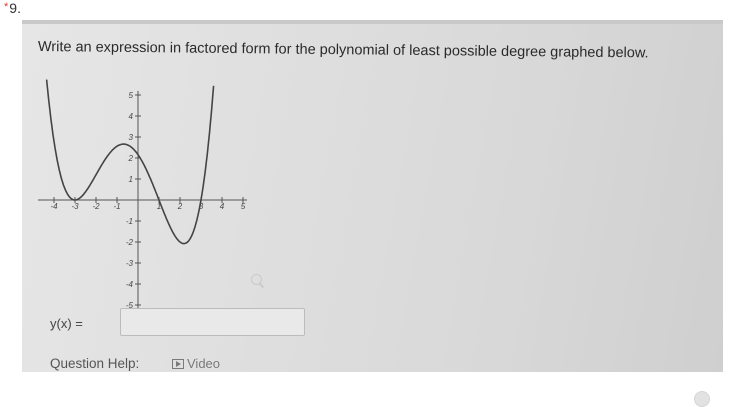  I want to click on answer-label: y(x) =, so click(66, 323).